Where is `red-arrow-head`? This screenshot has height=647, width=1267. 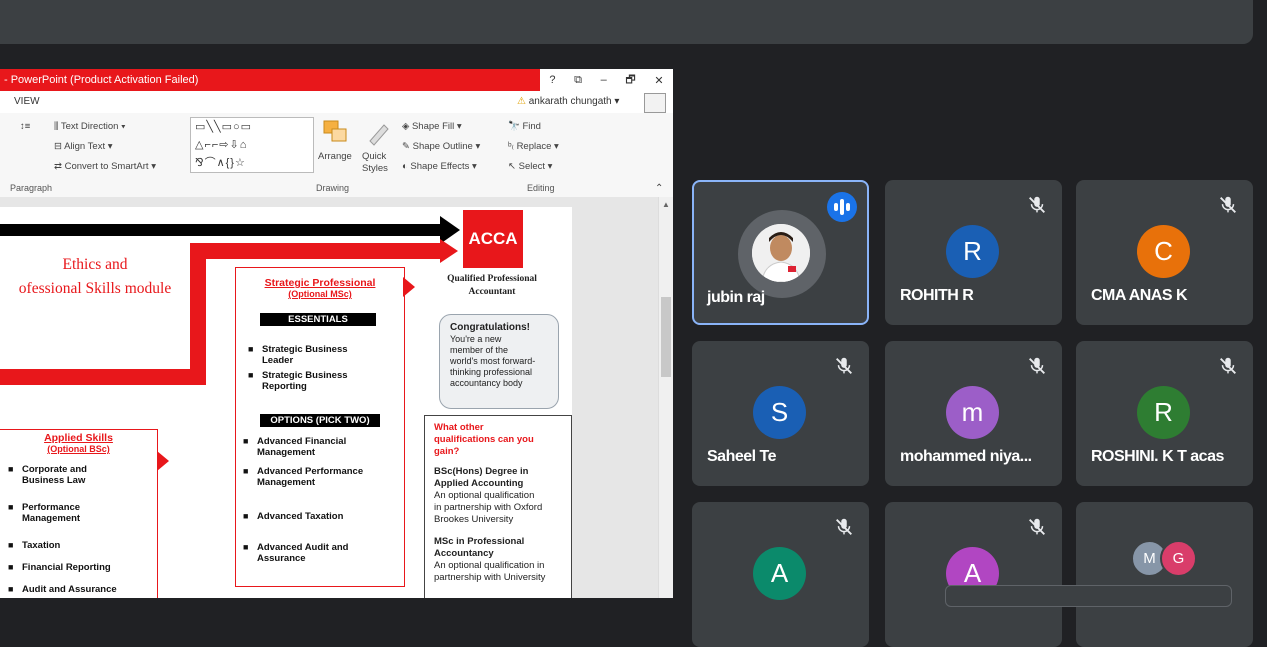 red-arrow-head is located at coordinates (449, 251).